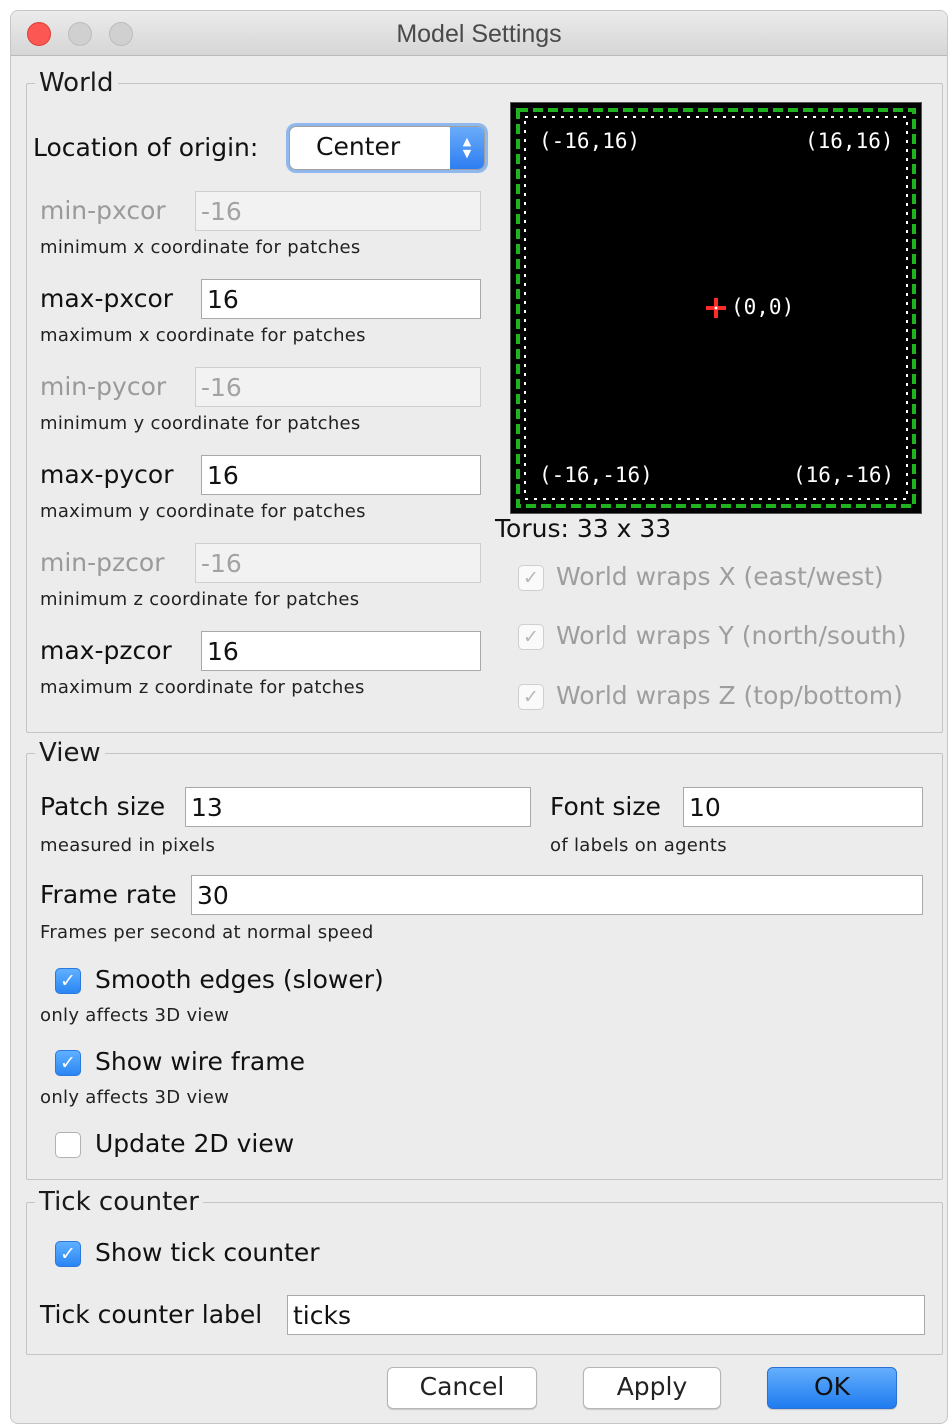 This screenshot has height=1424, width=948. What do you see at coordinates (151, 1314) in the screenshot?
I see `tick-counter-label-label: Tick counter label` at bounding box center [151, 1314].